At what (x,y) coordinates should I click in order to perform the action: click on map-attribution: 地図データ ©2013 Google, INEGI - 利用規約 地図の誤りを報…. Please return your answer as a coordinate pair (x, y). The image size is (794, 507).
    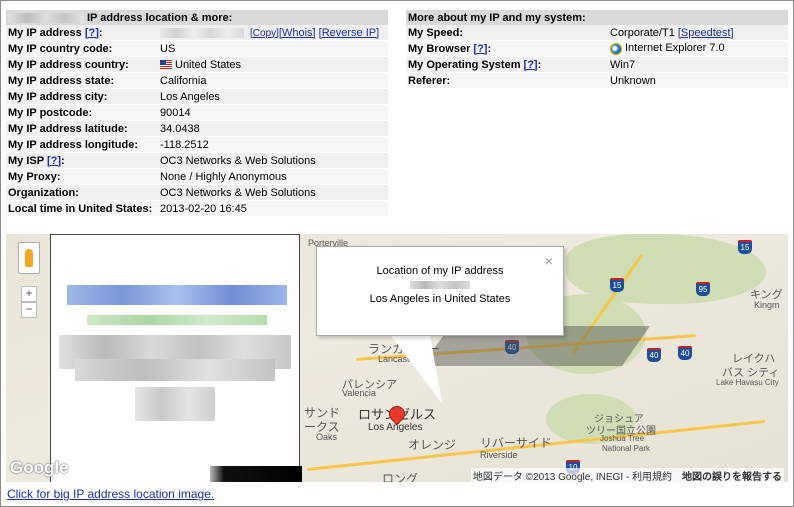
    Looking at the image, I should click on (627, 475).